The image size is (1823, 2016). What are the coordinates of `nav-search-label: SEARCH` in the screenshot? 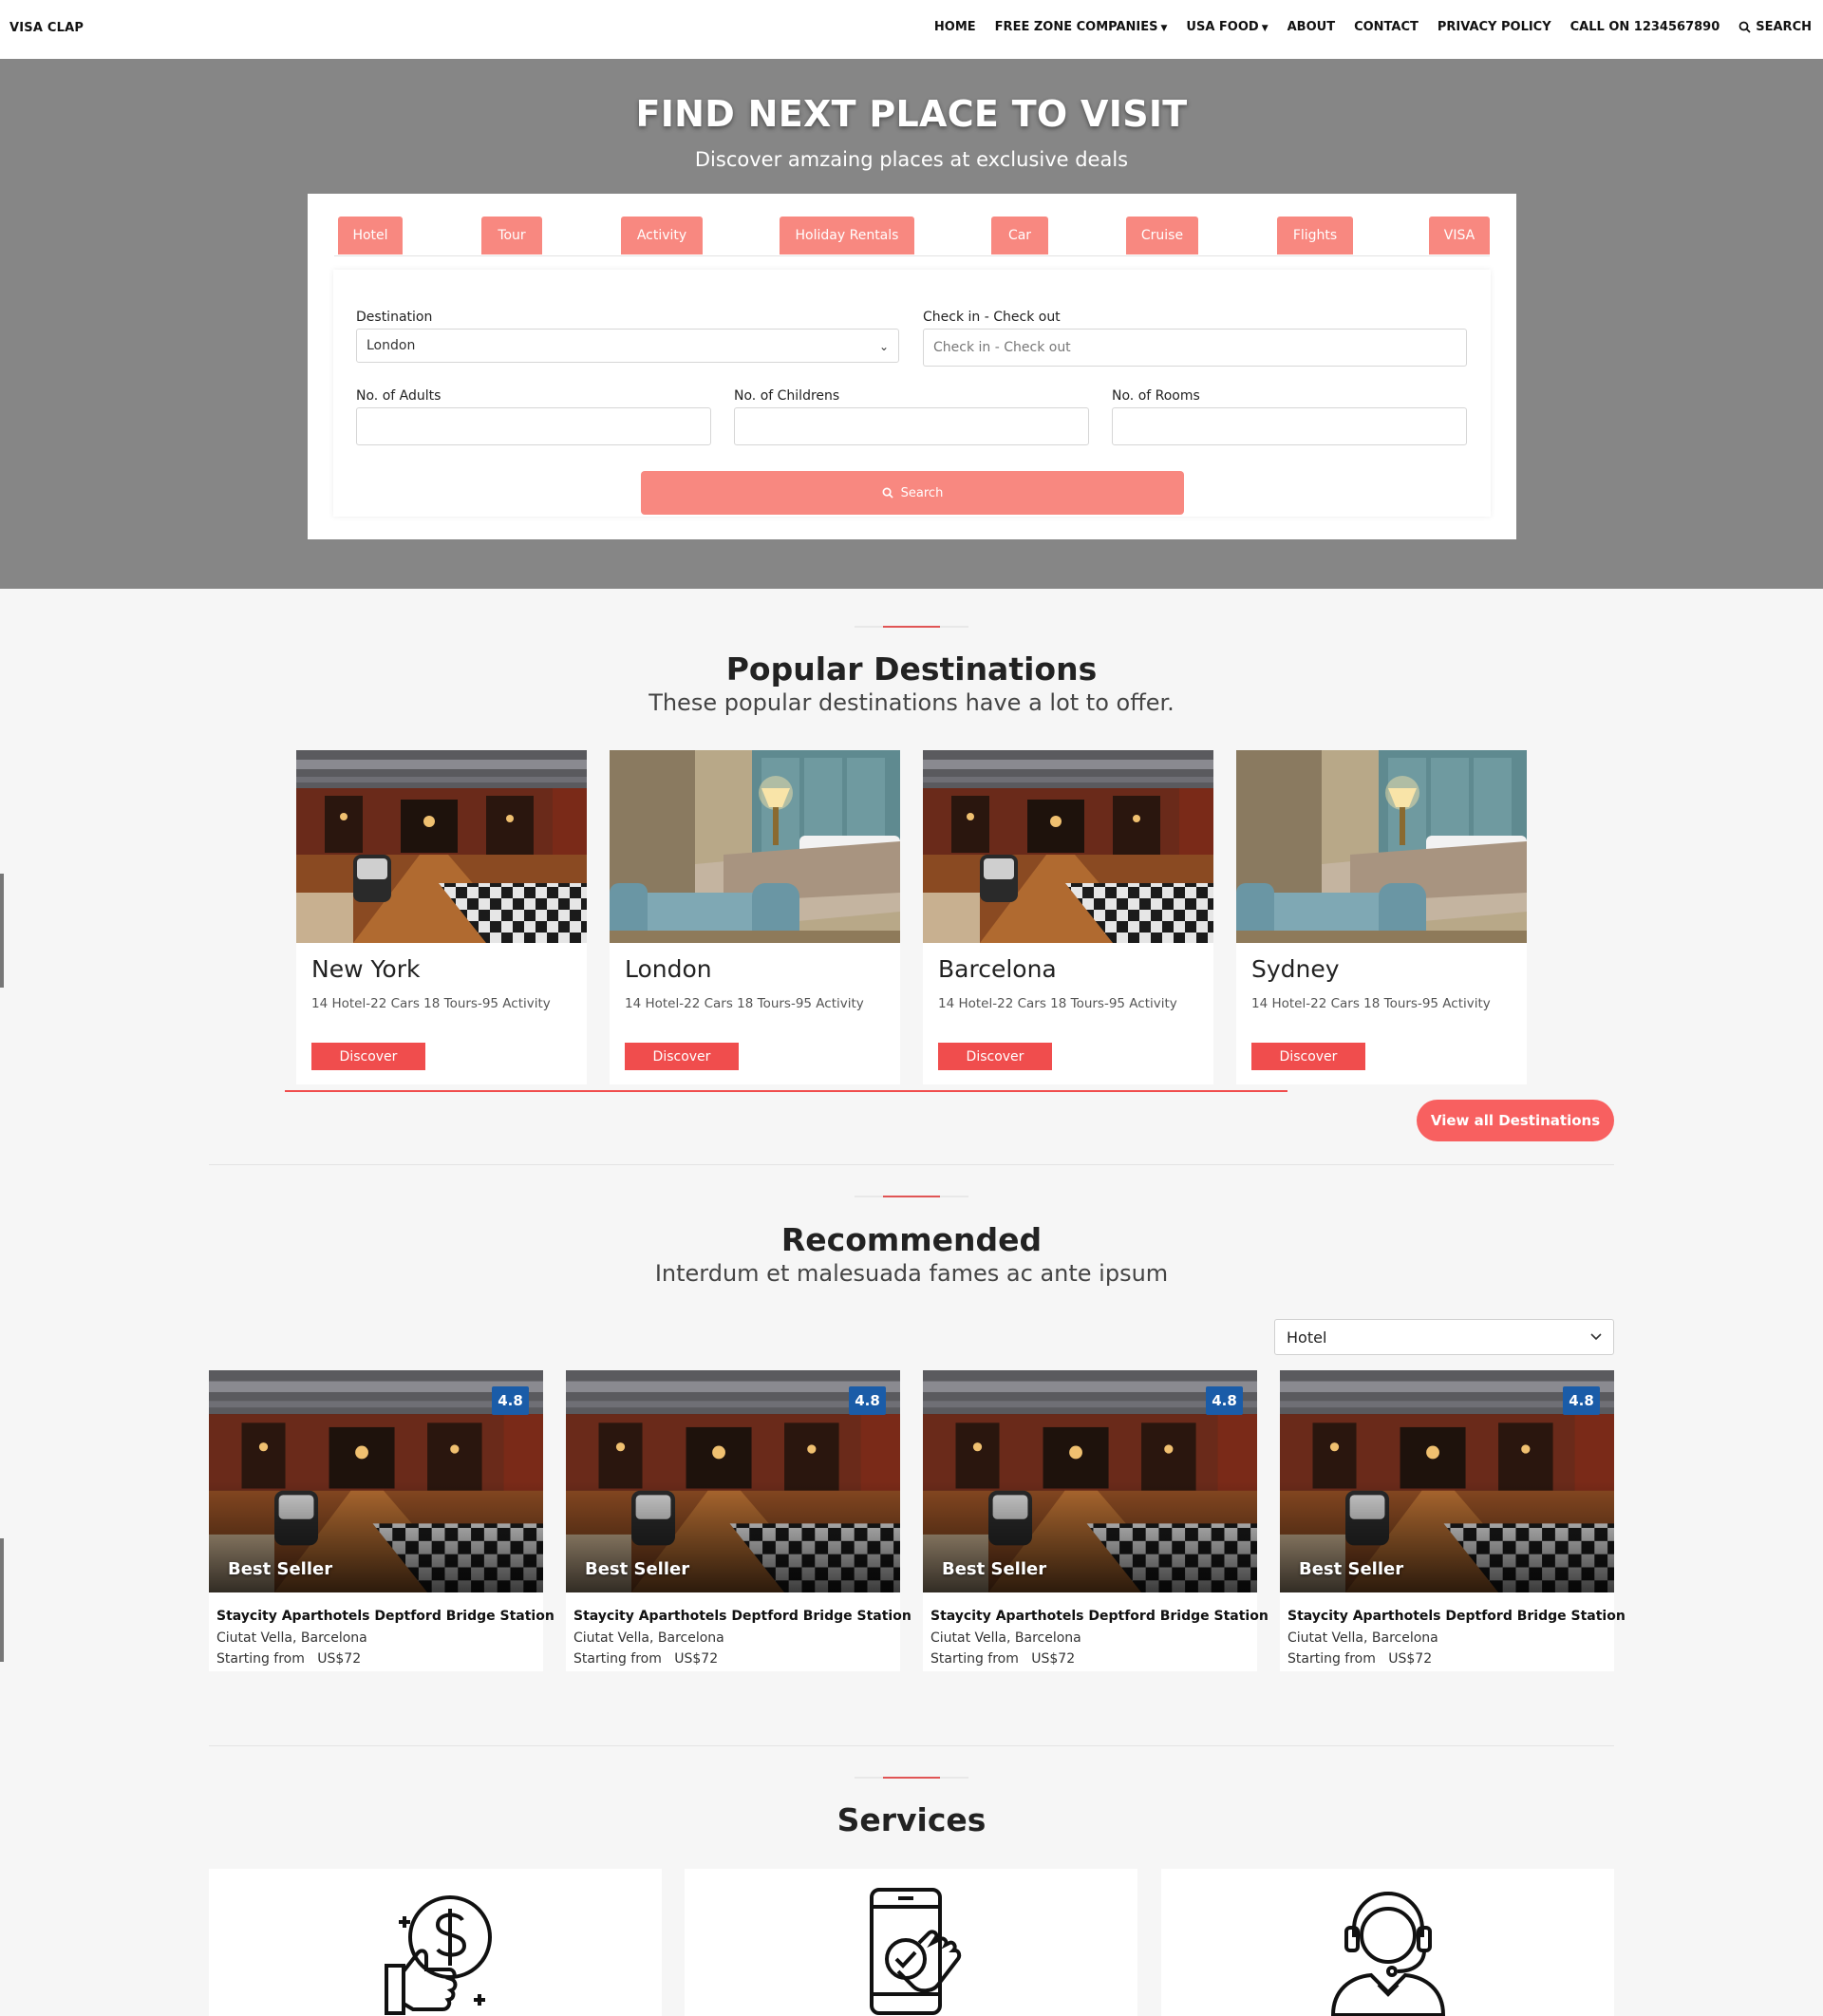 It's located at (1784, 27).